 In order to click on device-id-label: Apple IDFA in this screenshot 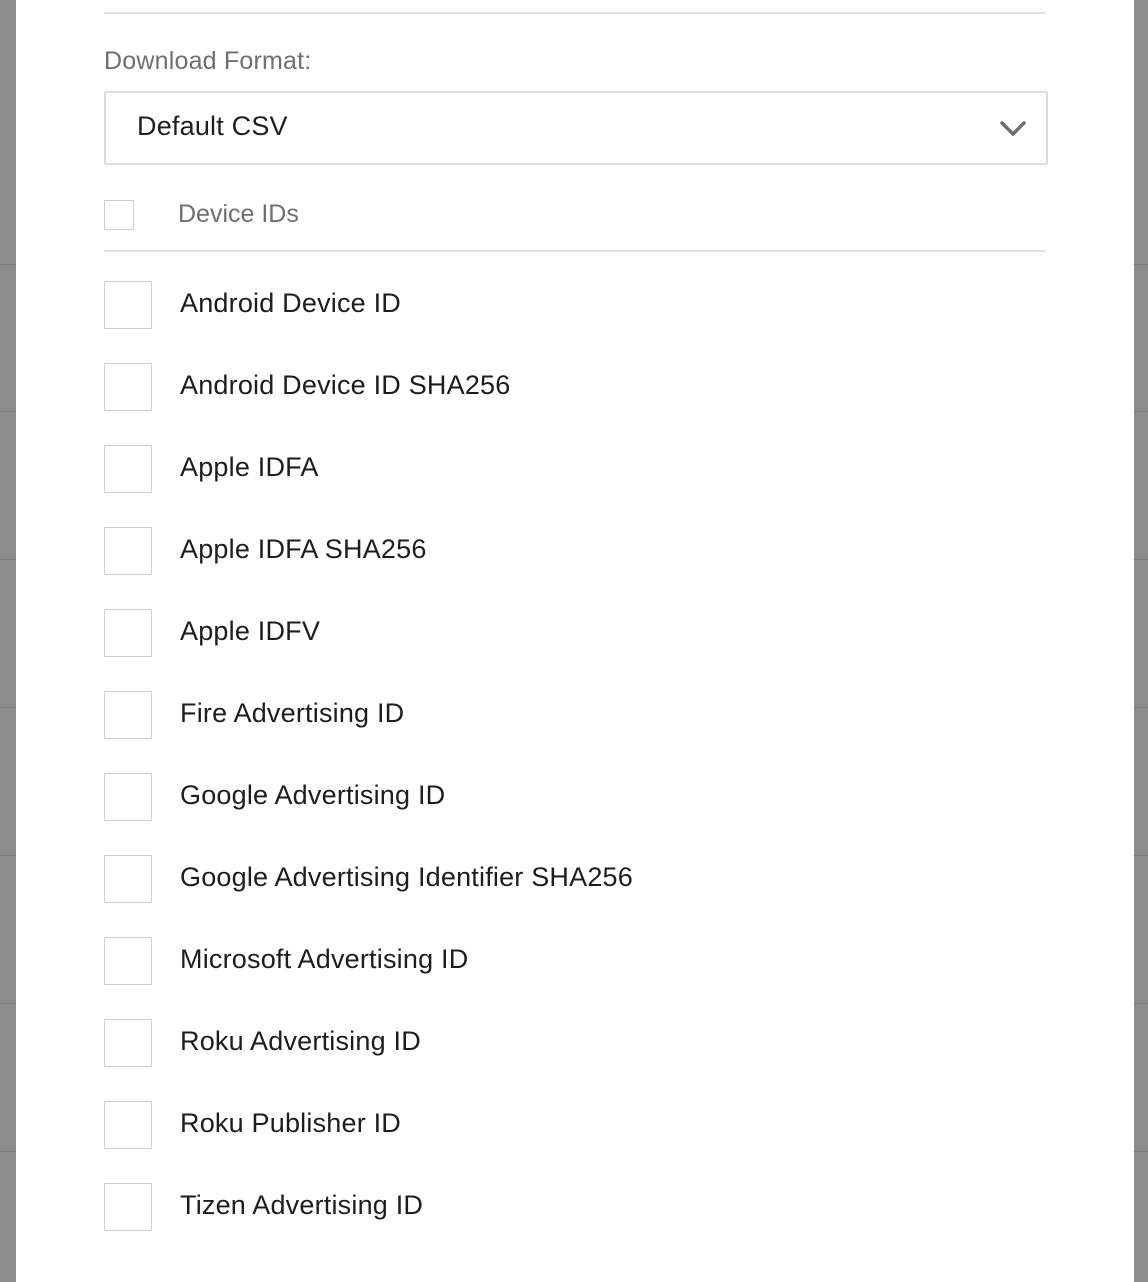, I will do `click(249, 467)`.